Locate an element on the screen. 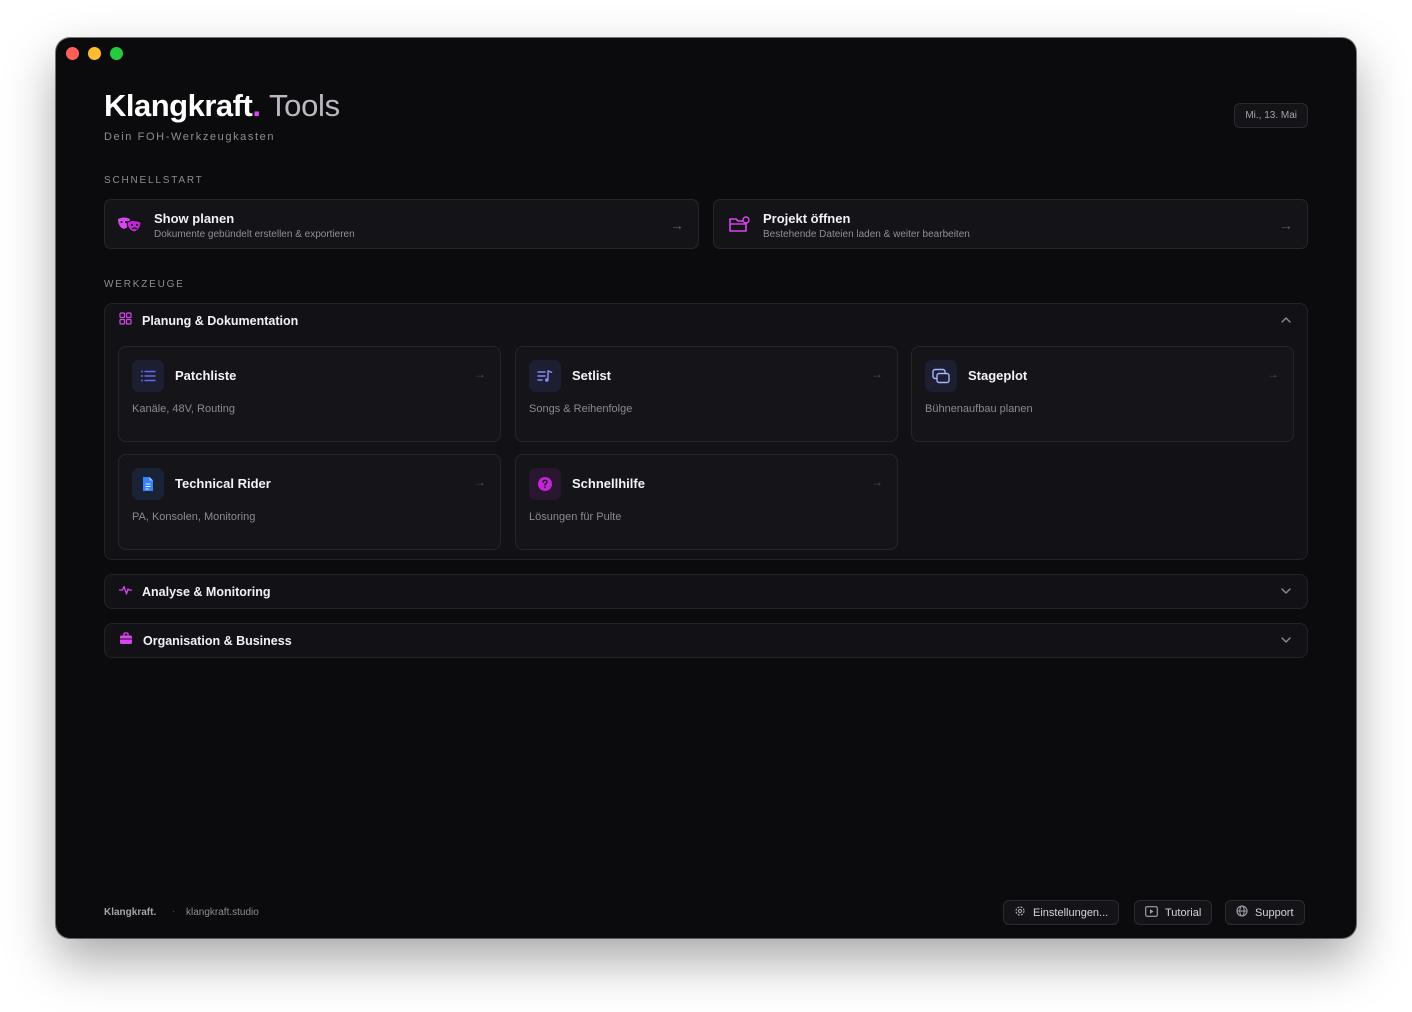  tutorial-label: Tutorial is located at coordinates (1183, 912).